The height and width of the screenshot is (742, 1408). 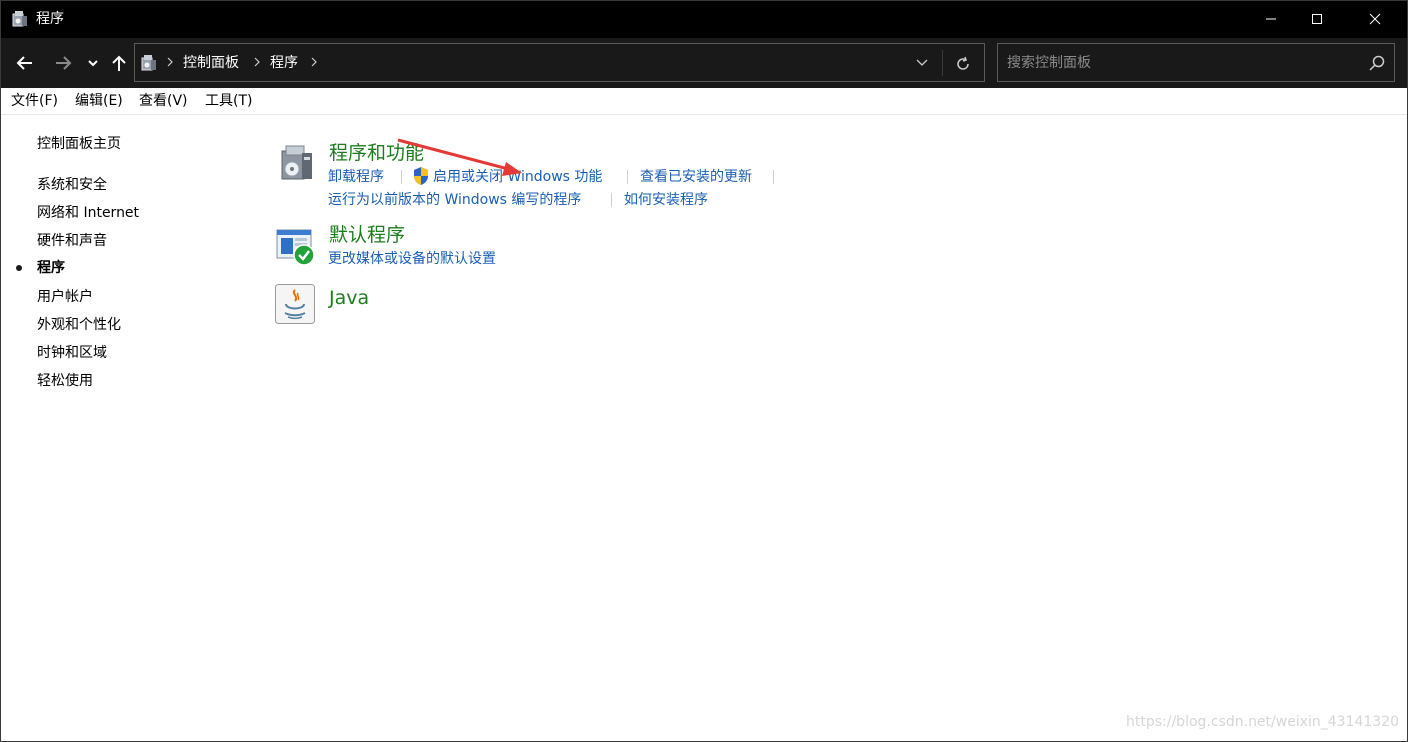 I want to click on forward-button, so click(x=63, y=63).